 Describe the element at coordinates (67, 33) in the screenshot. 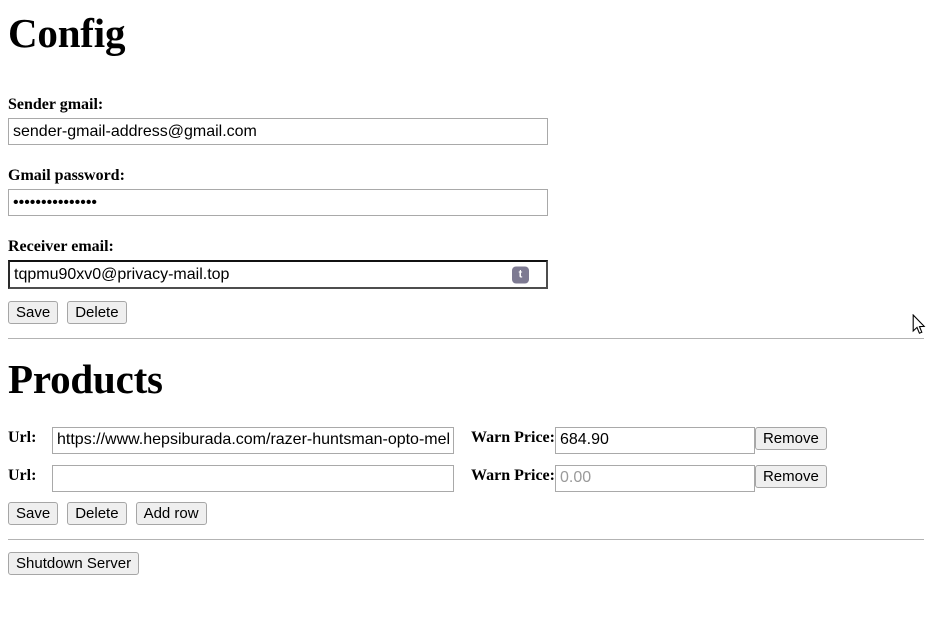

I see `config-heading: Config` at that location.